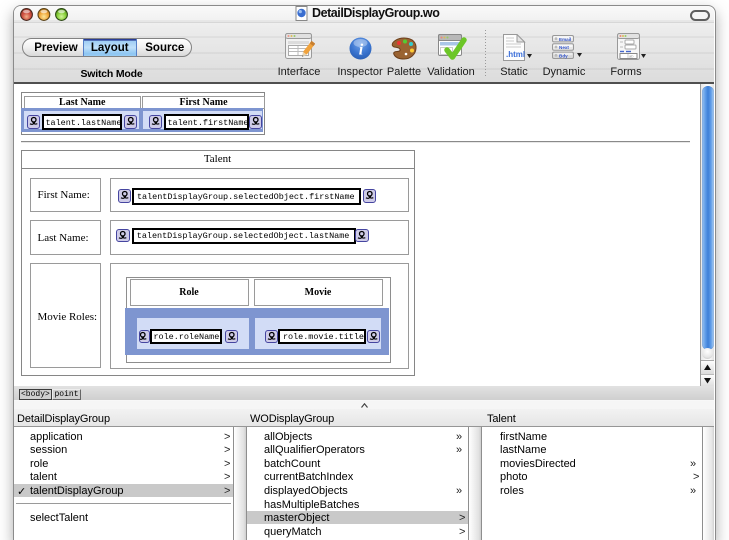  Describe the element at coordinates (564, 47) in the screenshot. I see `svg-text: Next` at that location.